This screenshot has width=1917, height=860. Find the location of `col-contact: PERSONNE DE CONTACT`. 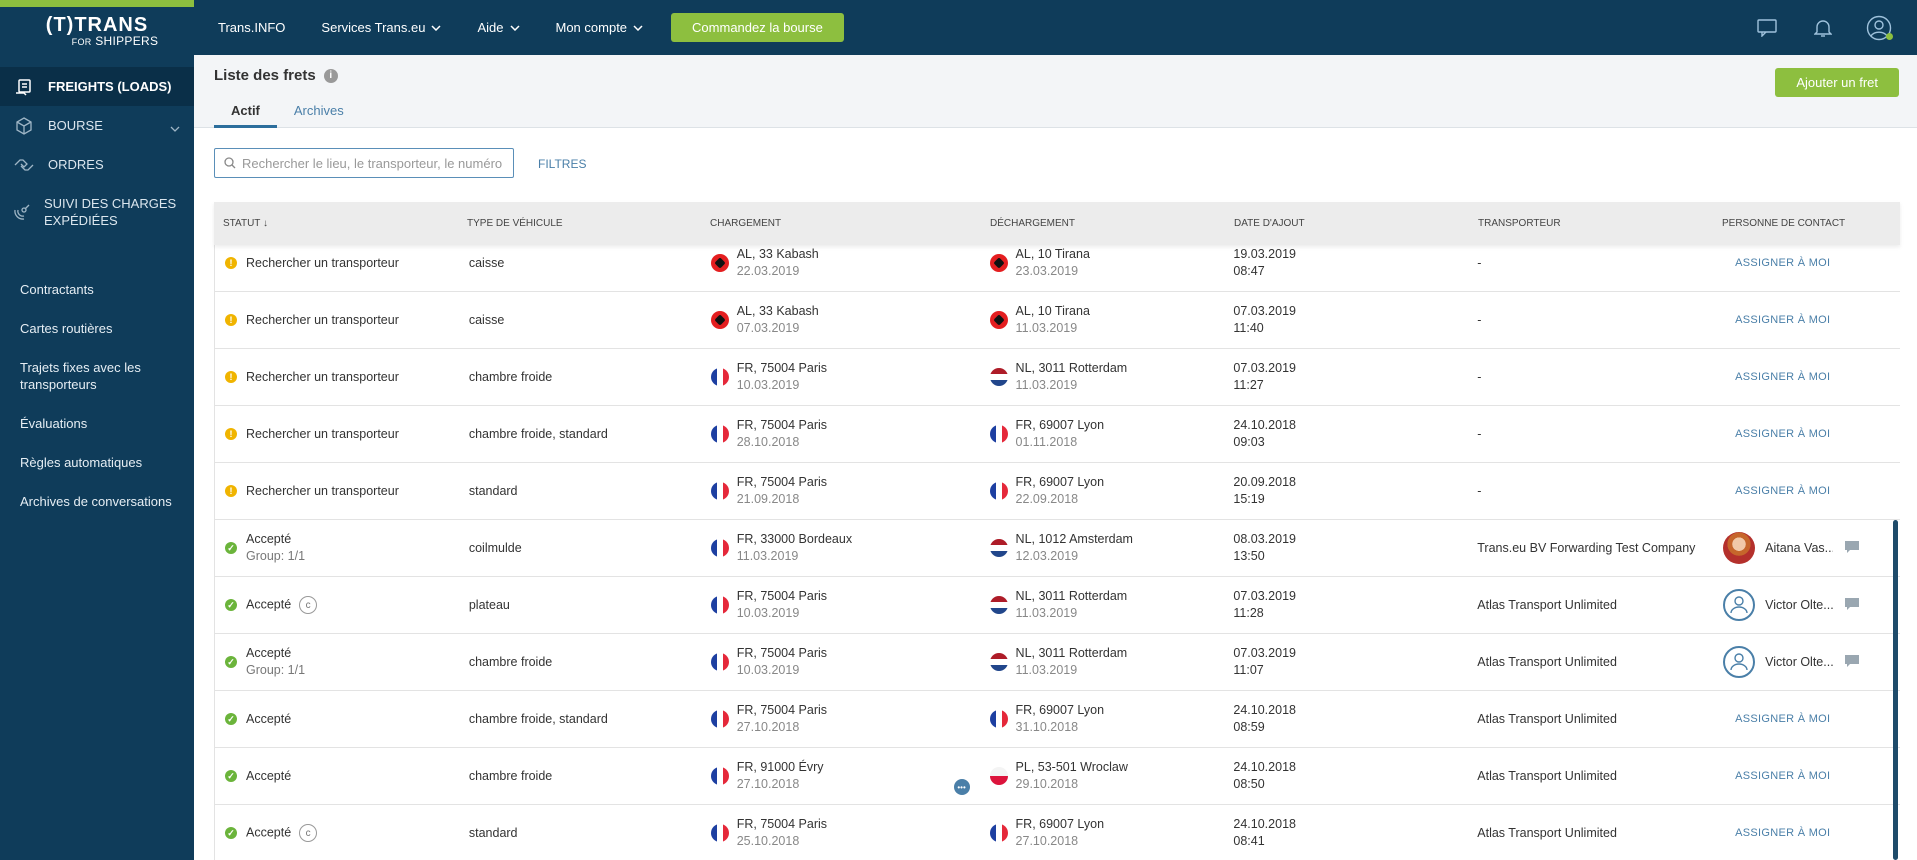

col-contact: PERSONNE DE CONTACT is located at coordinates (1806, 223).